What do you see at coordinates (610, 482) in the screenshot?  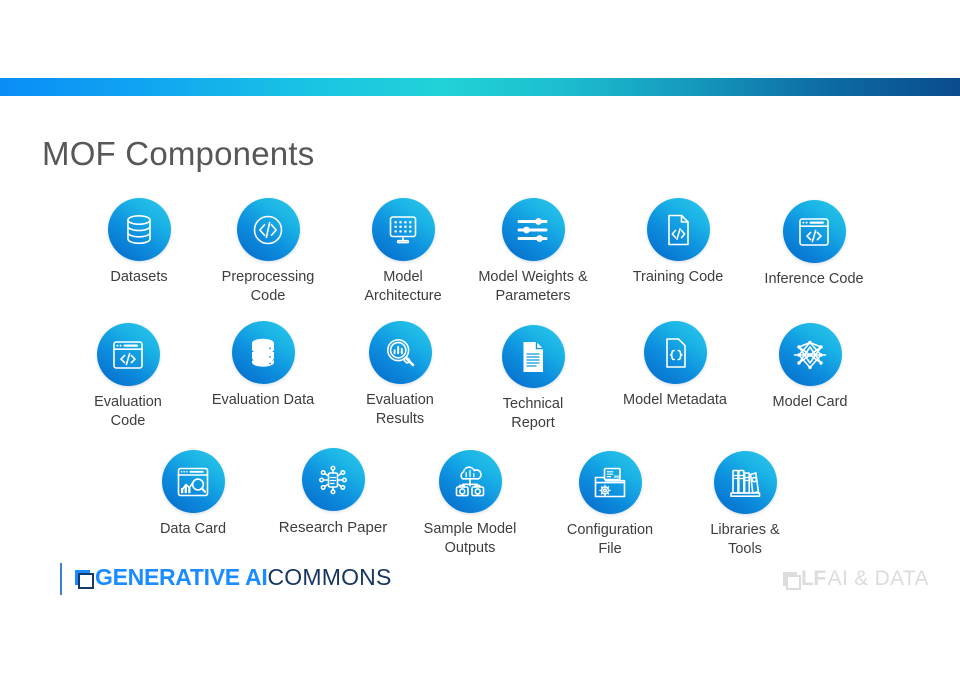 I see `folder-gear-icon` at bounding box center [610, 482].